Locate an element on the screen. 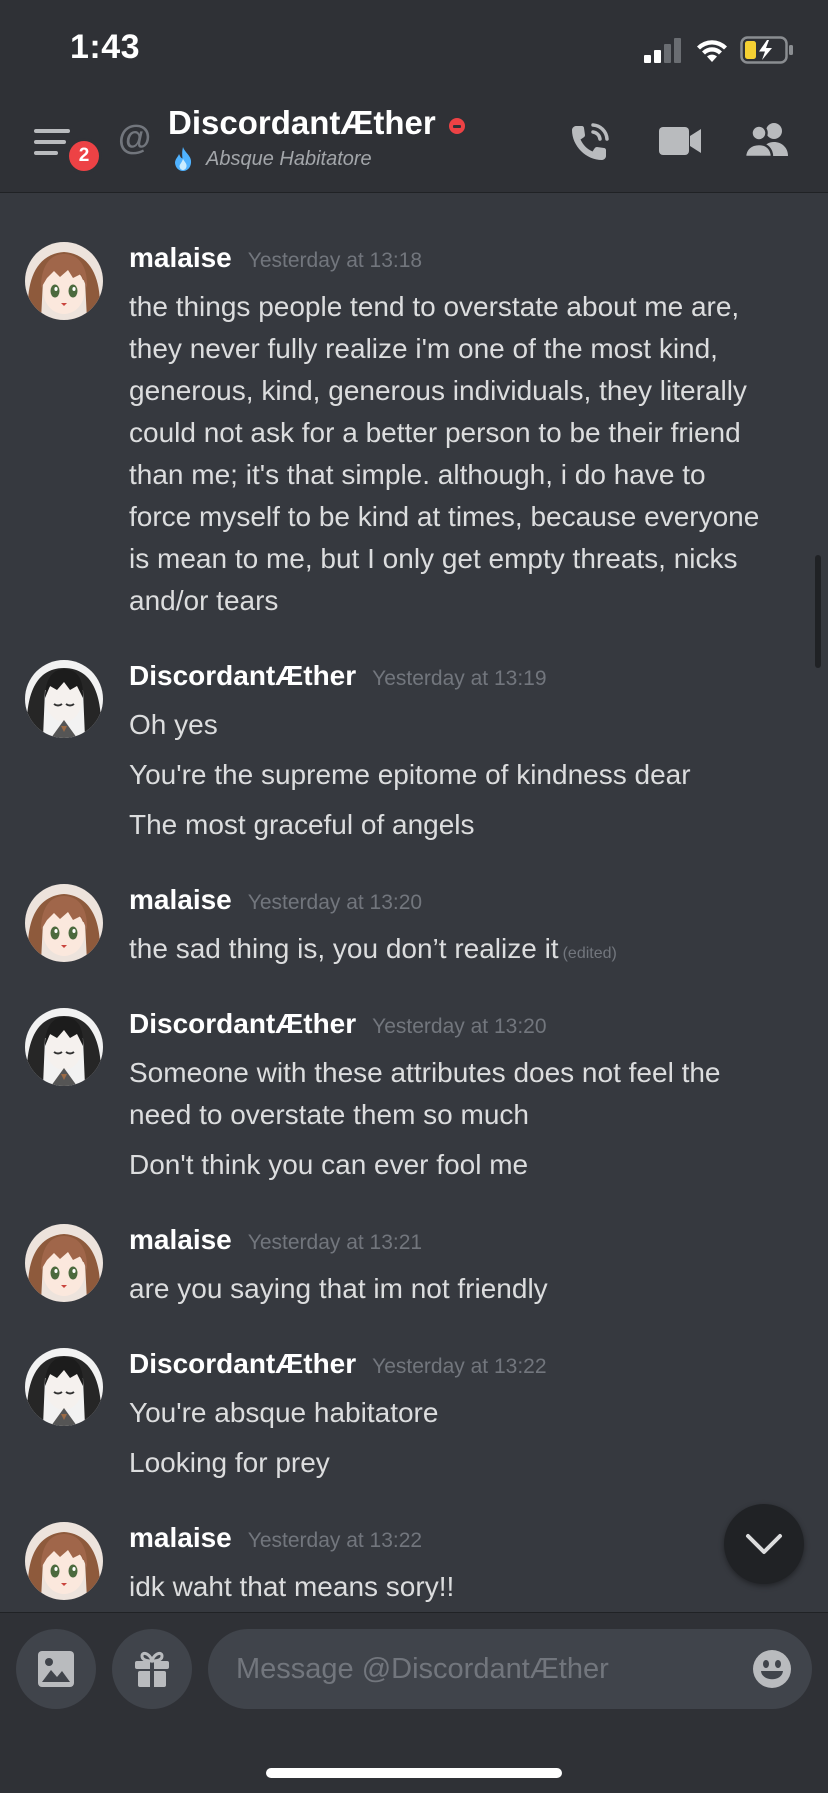 The image size is (828, 1793). call-button is located at coordinates (590, 144).